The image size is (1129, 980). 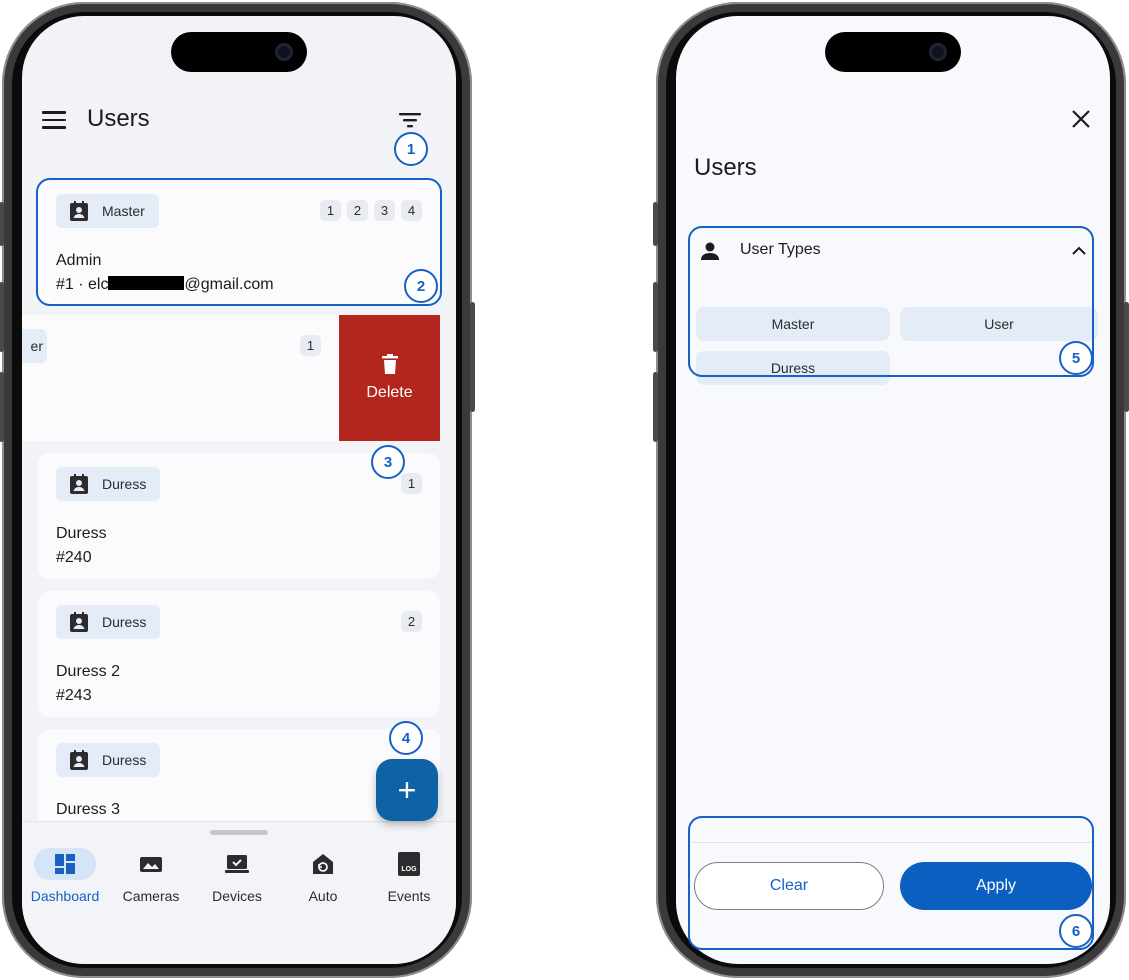 What do you see at coordinates (780, 249) in the screenshot?
I see `section-label: User Types` at bounding box center [780, 249].